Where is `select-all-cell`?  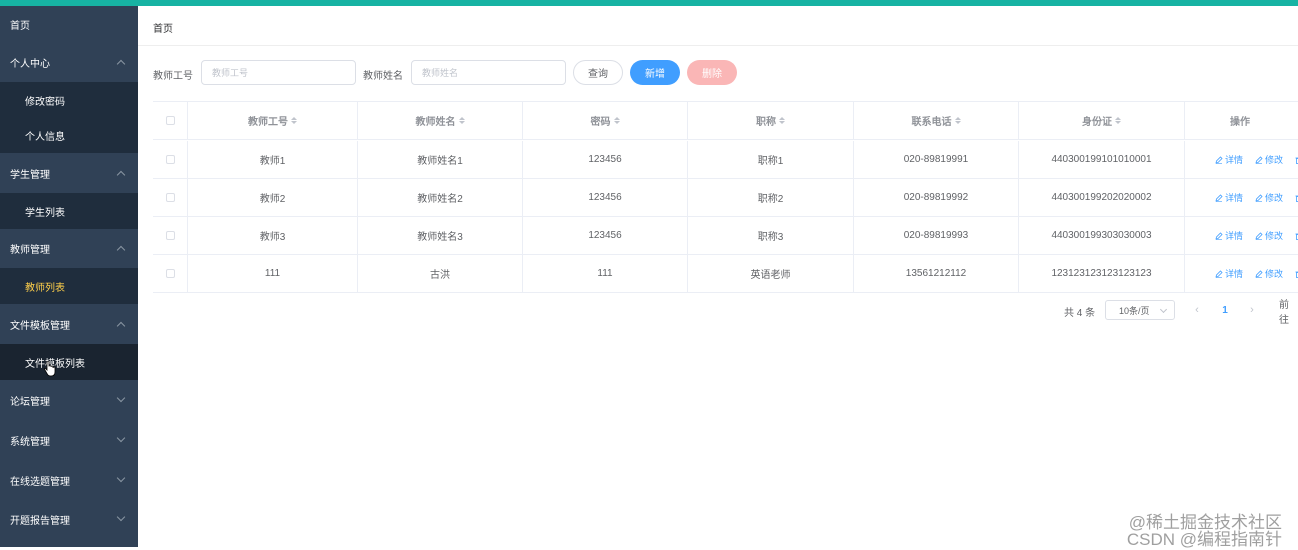 select-all-cell is located at coordinates (170, 120).